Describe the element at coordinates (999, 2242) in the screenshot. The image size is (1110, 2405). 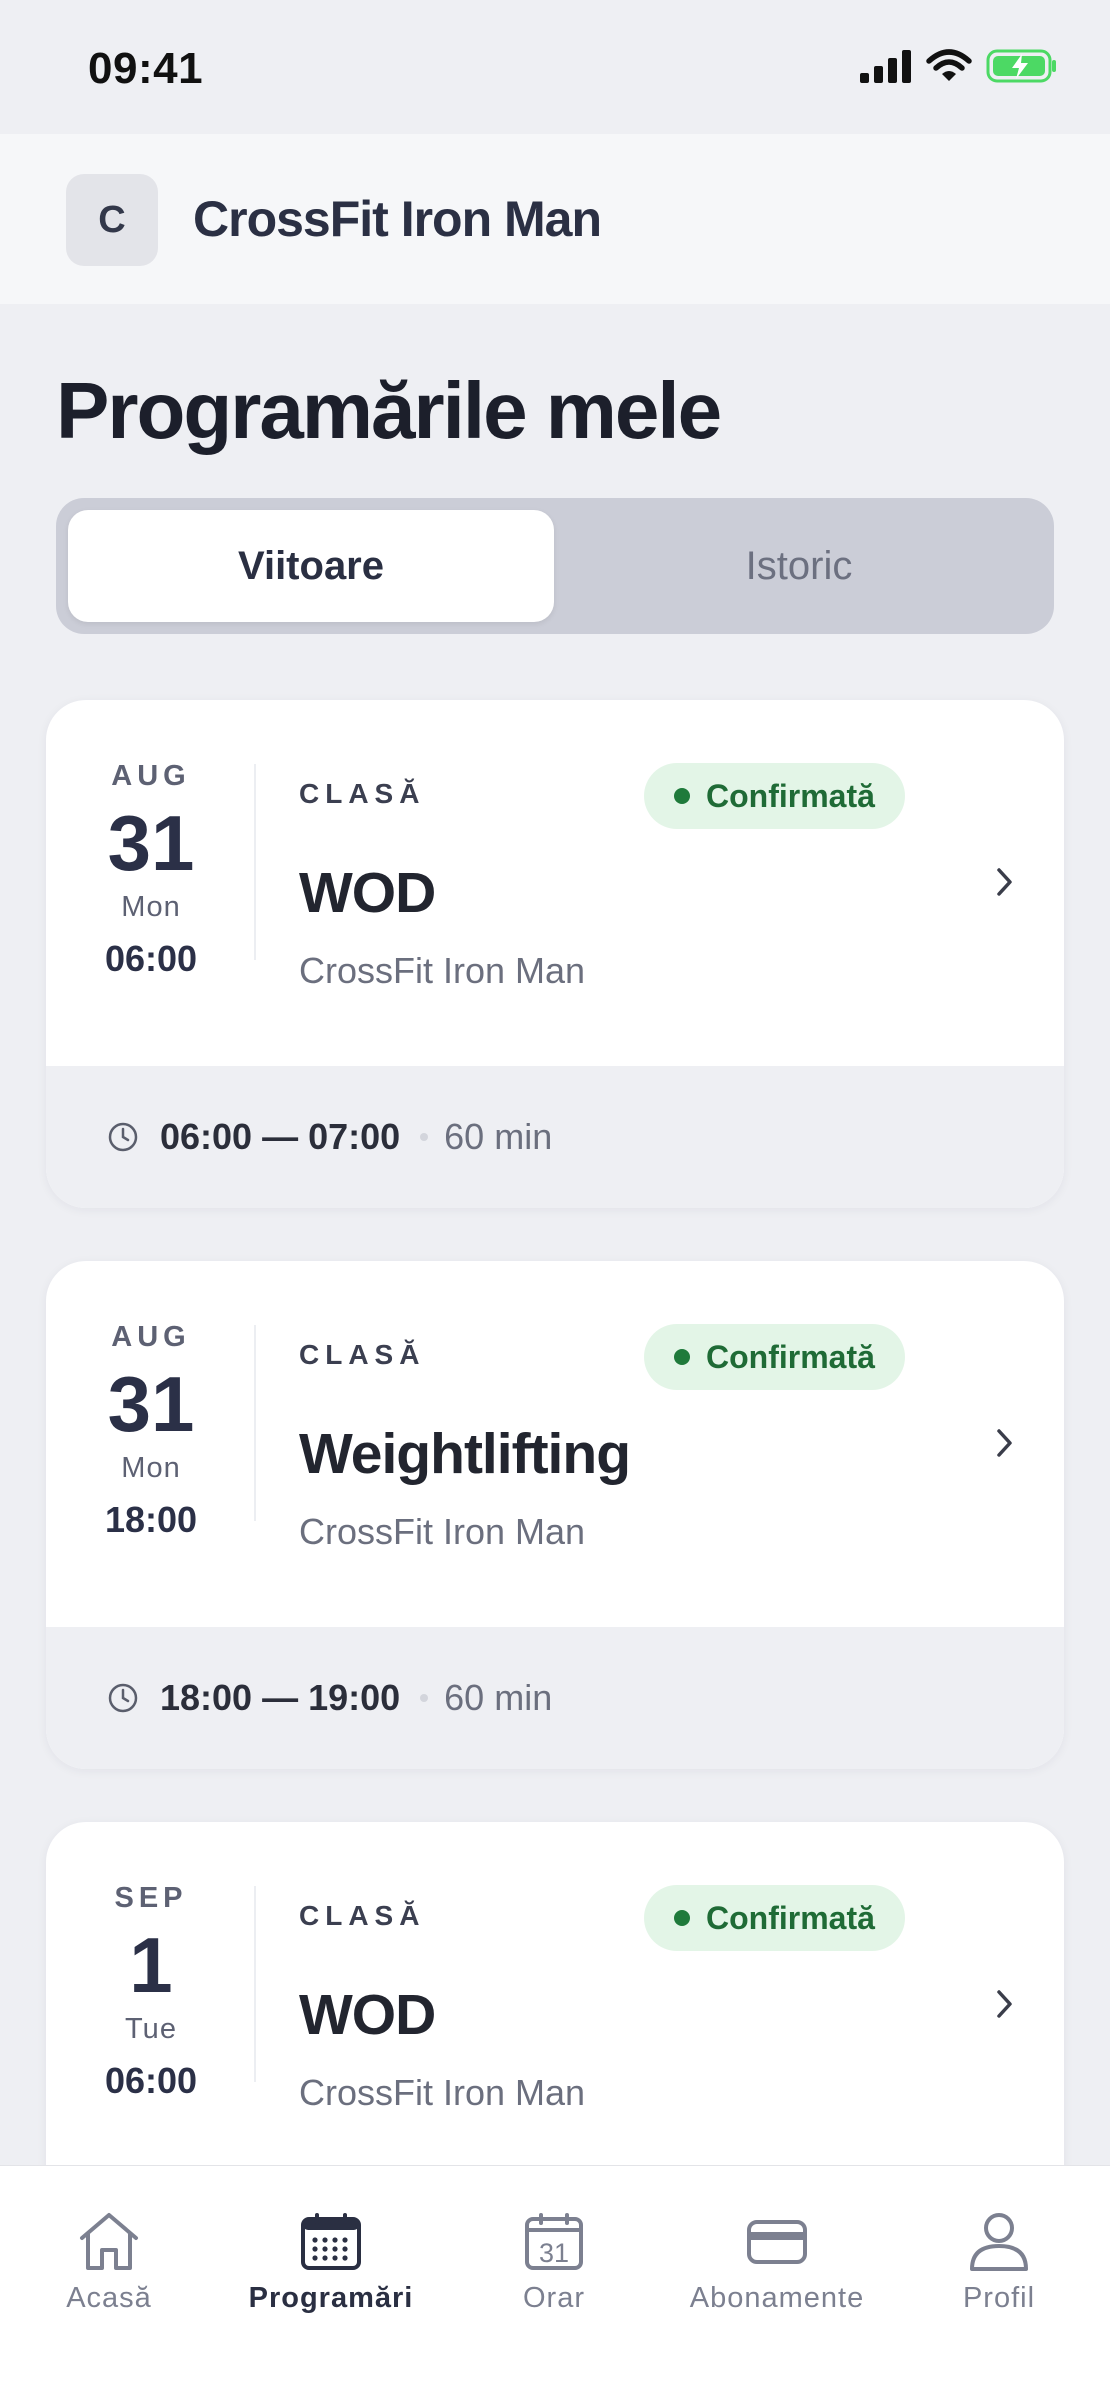
I see `user-icon` at that location.